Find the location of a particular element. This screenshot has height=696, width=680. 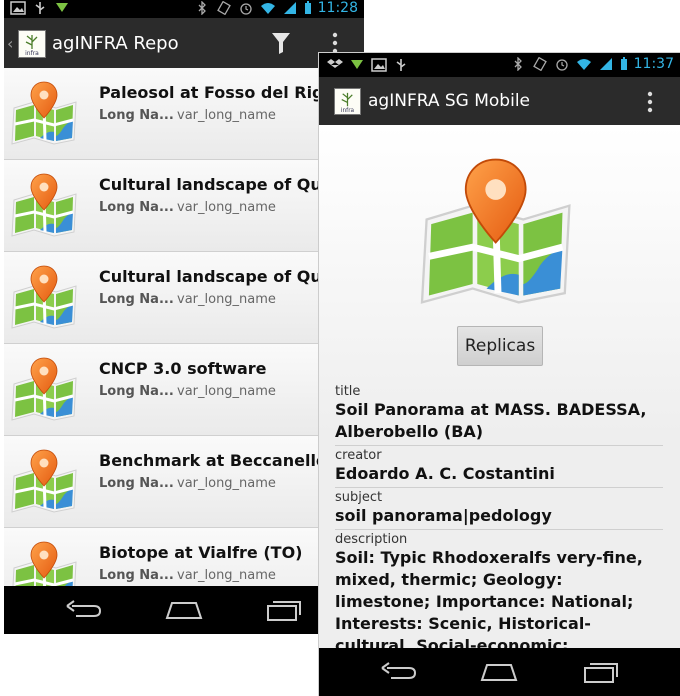

dropbox-icon is located at coordinates (335, 63).